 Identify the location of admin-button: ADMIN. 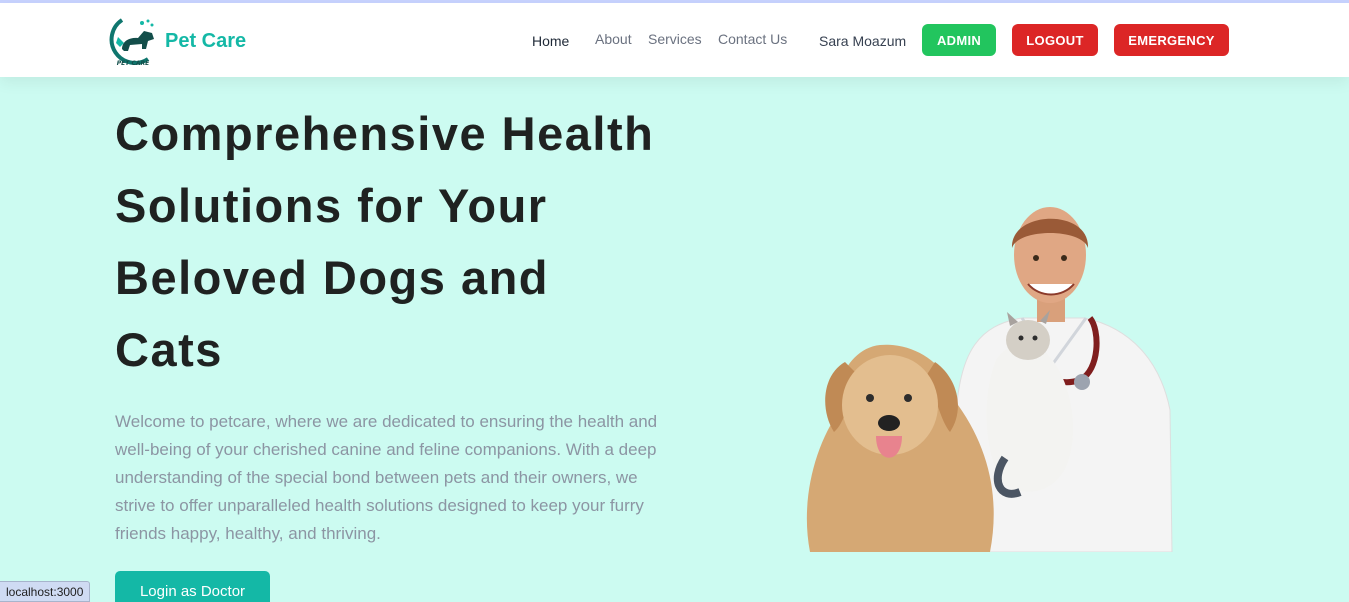
(959, 40).